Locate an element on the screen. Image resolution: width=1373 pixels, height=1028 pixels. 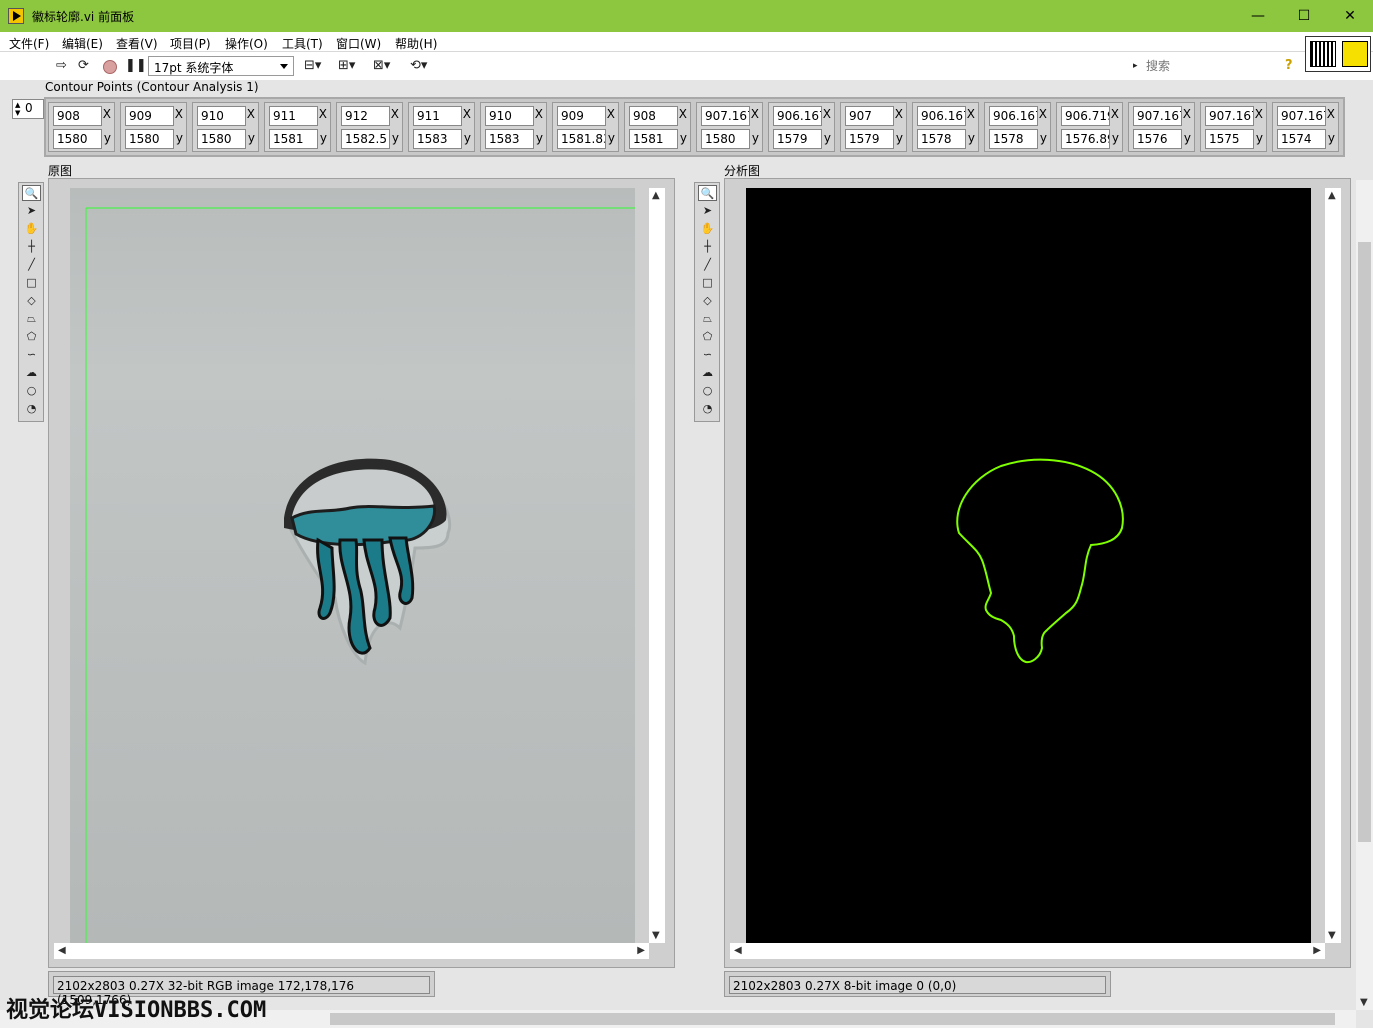
point-y-value: 1576 is located at coordinates (1157, 139).